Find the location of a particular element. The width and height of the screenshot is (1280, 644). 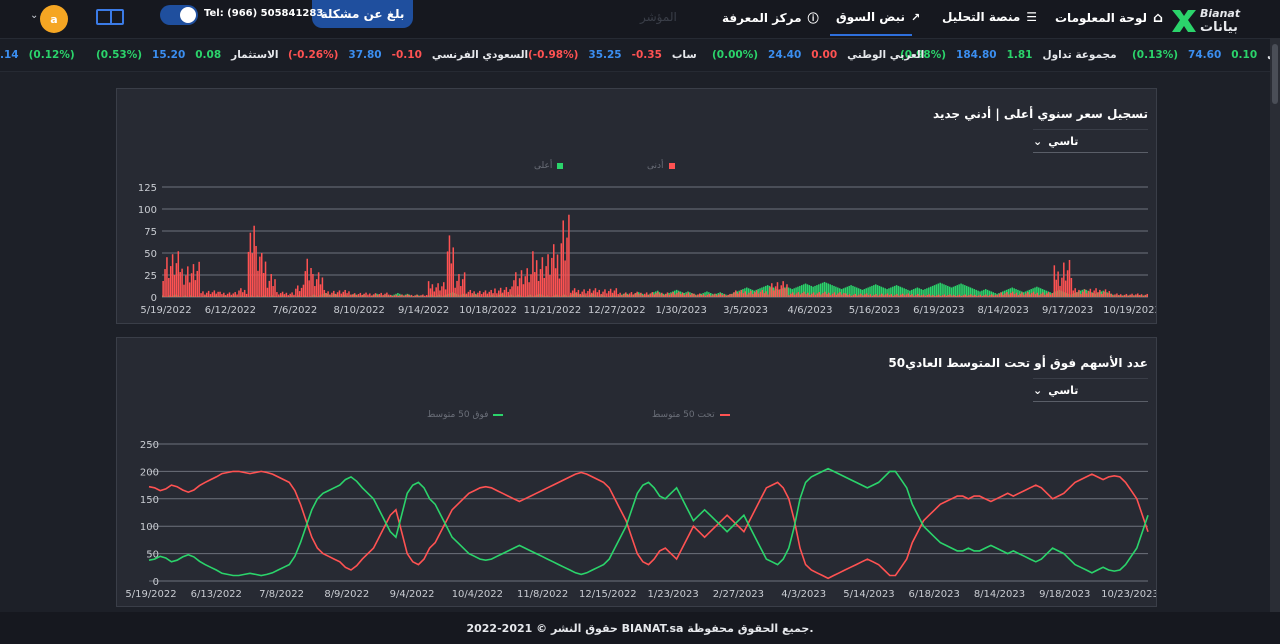

nav-market-pulse: ↗ نبض السوق is located at coordinates (878, 17).